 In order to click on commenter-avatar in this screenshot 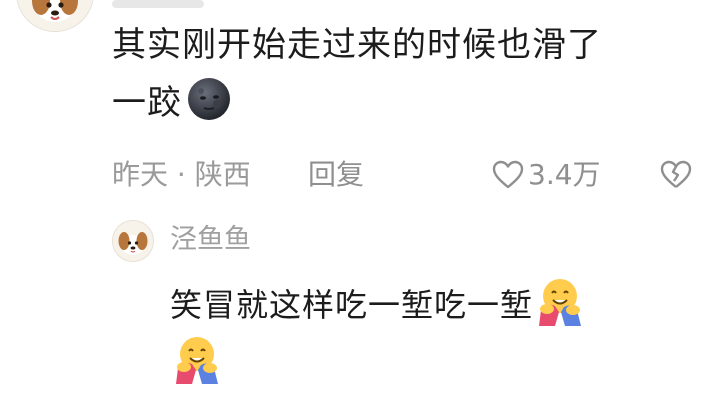, I will do `click(55, 16)`.